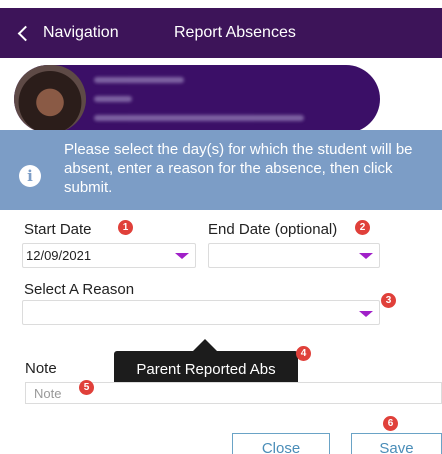 Image resolution: width=442 pixels, height=454 pixels. I want to click on note-label: Note, so click(41, 368).